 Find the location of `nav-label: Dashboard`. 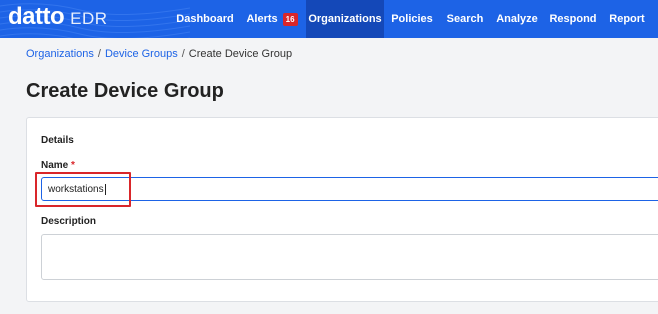

nav-label: Dashboard is located at coordinates (205, 19).